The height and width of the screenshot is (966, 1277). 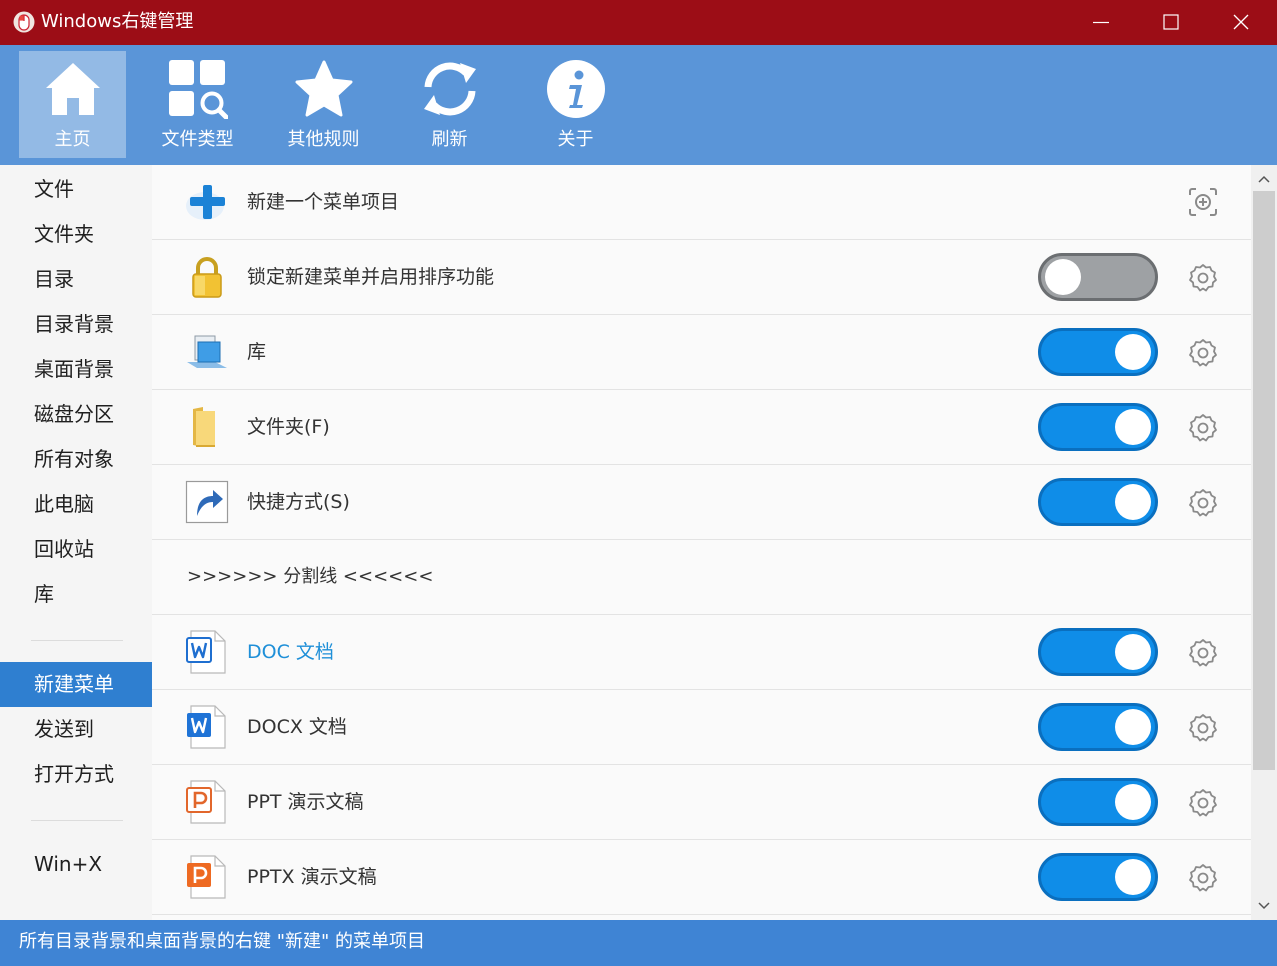 I want to click on scrollbar-thumb, so click(x=1264, y=480).